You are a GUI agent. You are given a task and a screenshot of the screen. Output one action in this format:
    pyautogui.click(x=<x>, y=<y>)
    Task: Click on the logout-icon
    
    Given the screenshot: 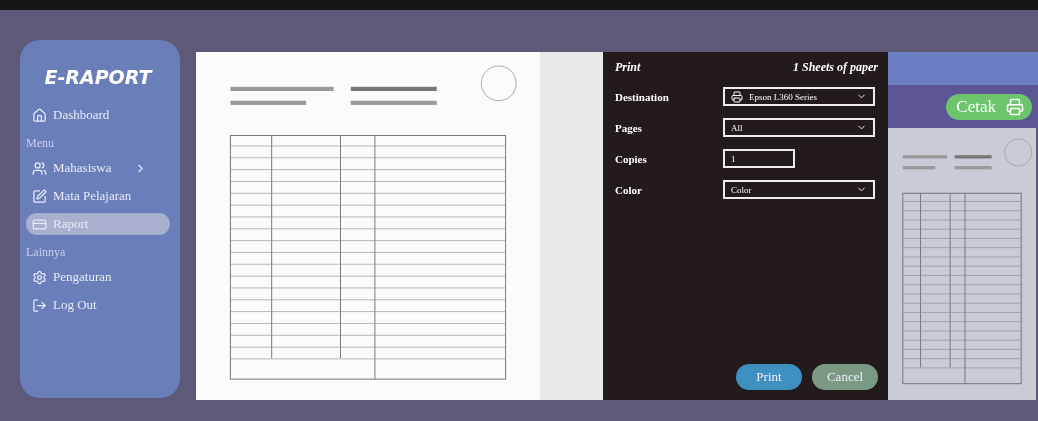 What is the action you would take?
    pyautogui.click(x=39, y=305)
    